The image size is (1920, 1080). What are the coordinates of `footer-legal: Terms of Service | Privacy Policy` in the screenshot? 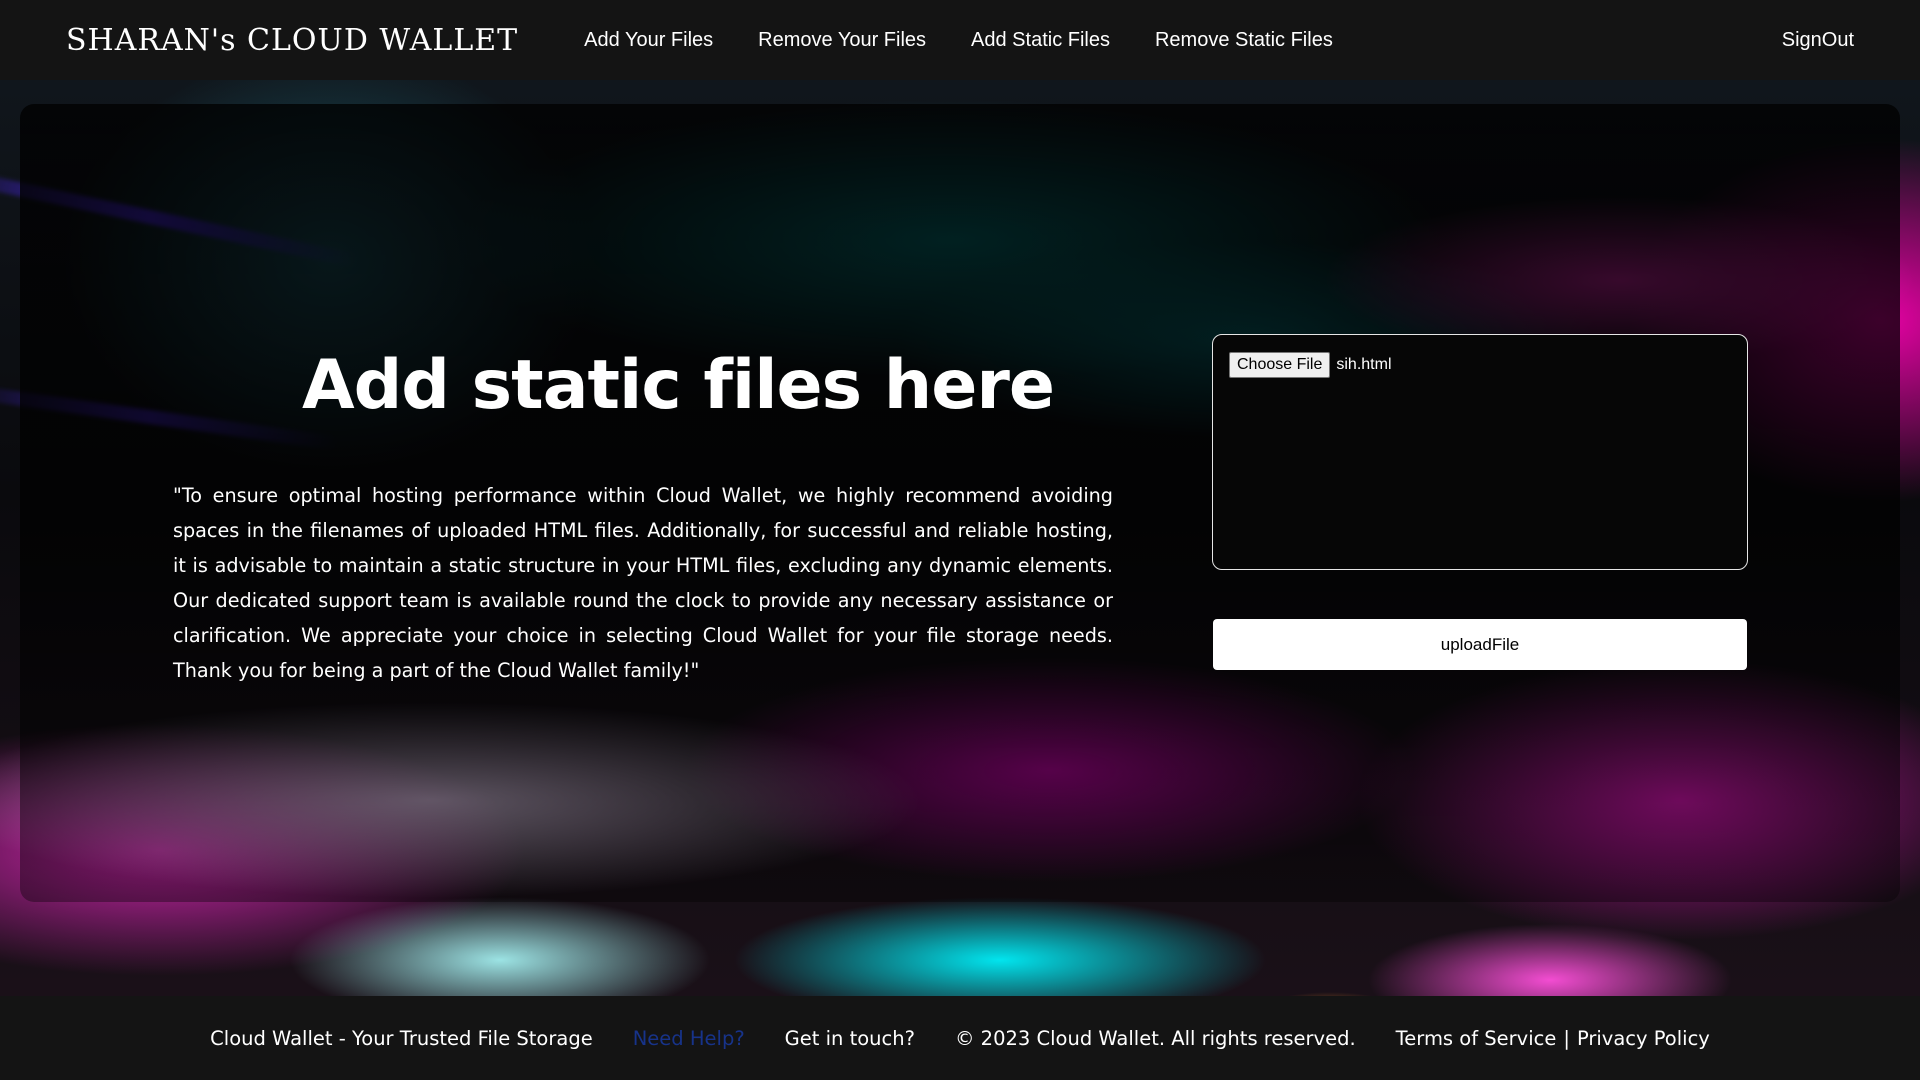 It's located at (1553, 1038).